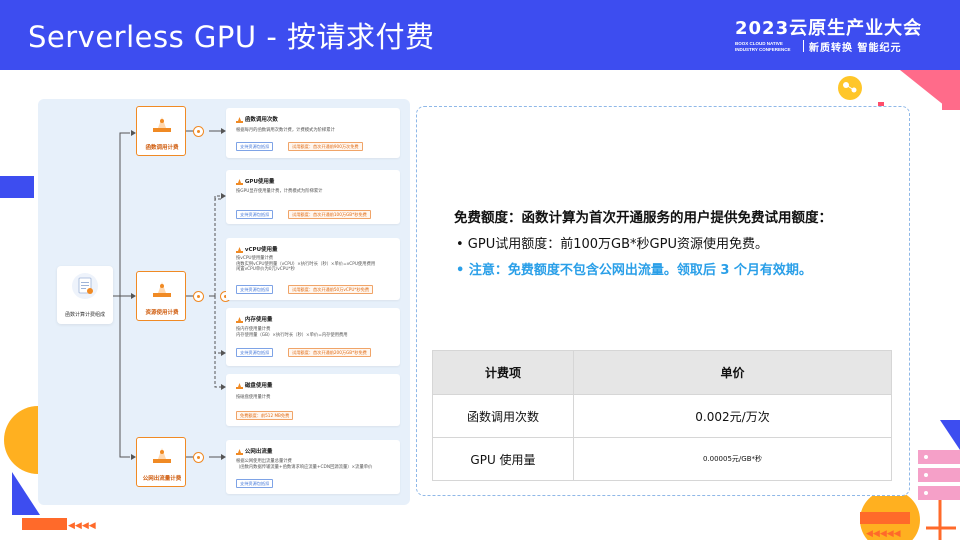 This screenshot has height=540, width=960. Describe the element at coordinates (503, 416) in the screenshot. I see `table-cell: 函数调用次数` at that location.